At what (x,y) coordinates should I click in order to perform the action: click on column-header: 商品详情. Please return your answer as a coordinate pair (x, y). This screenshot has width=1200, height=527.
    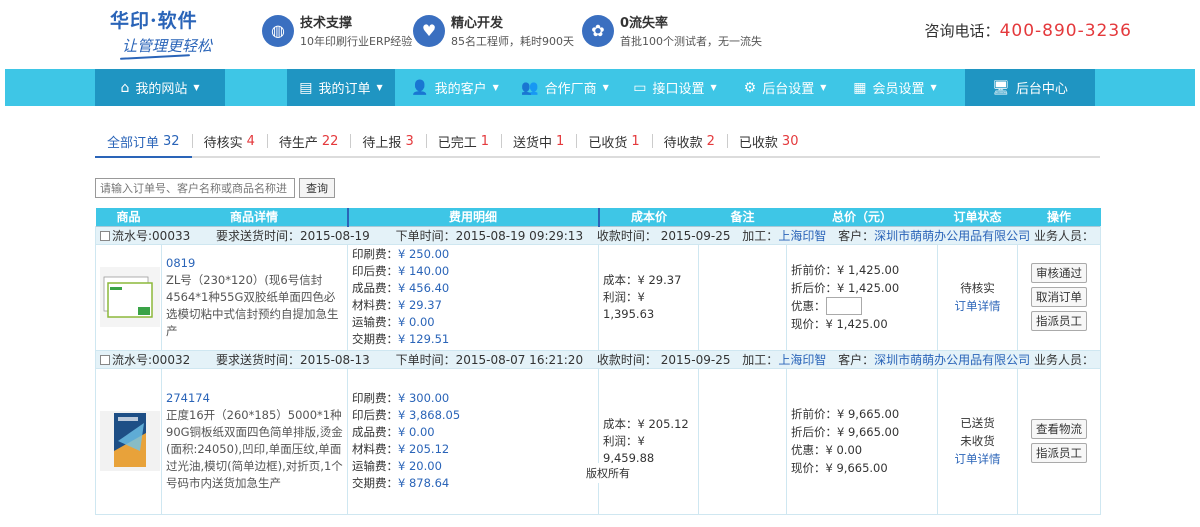
    Looking at the image, I should click on (254, 217).